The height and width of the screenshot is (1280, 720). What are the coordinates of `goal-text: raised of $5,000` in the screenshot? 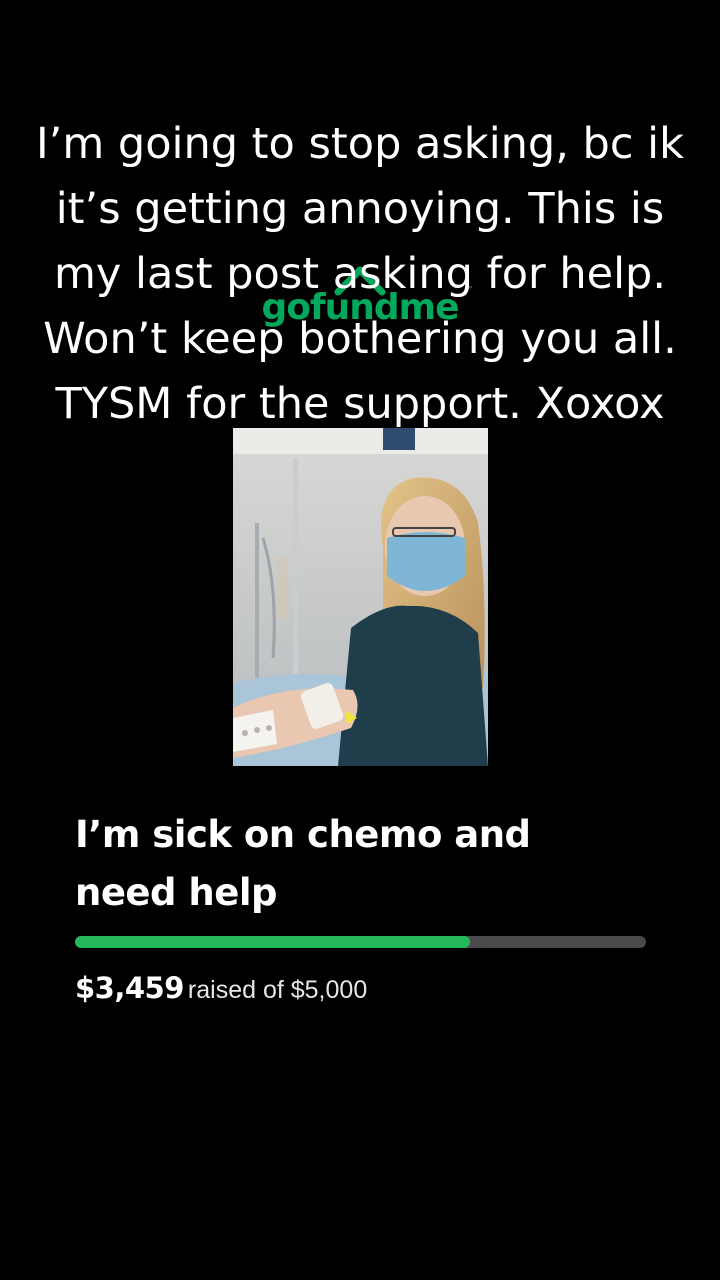 It's located at (277, 990).